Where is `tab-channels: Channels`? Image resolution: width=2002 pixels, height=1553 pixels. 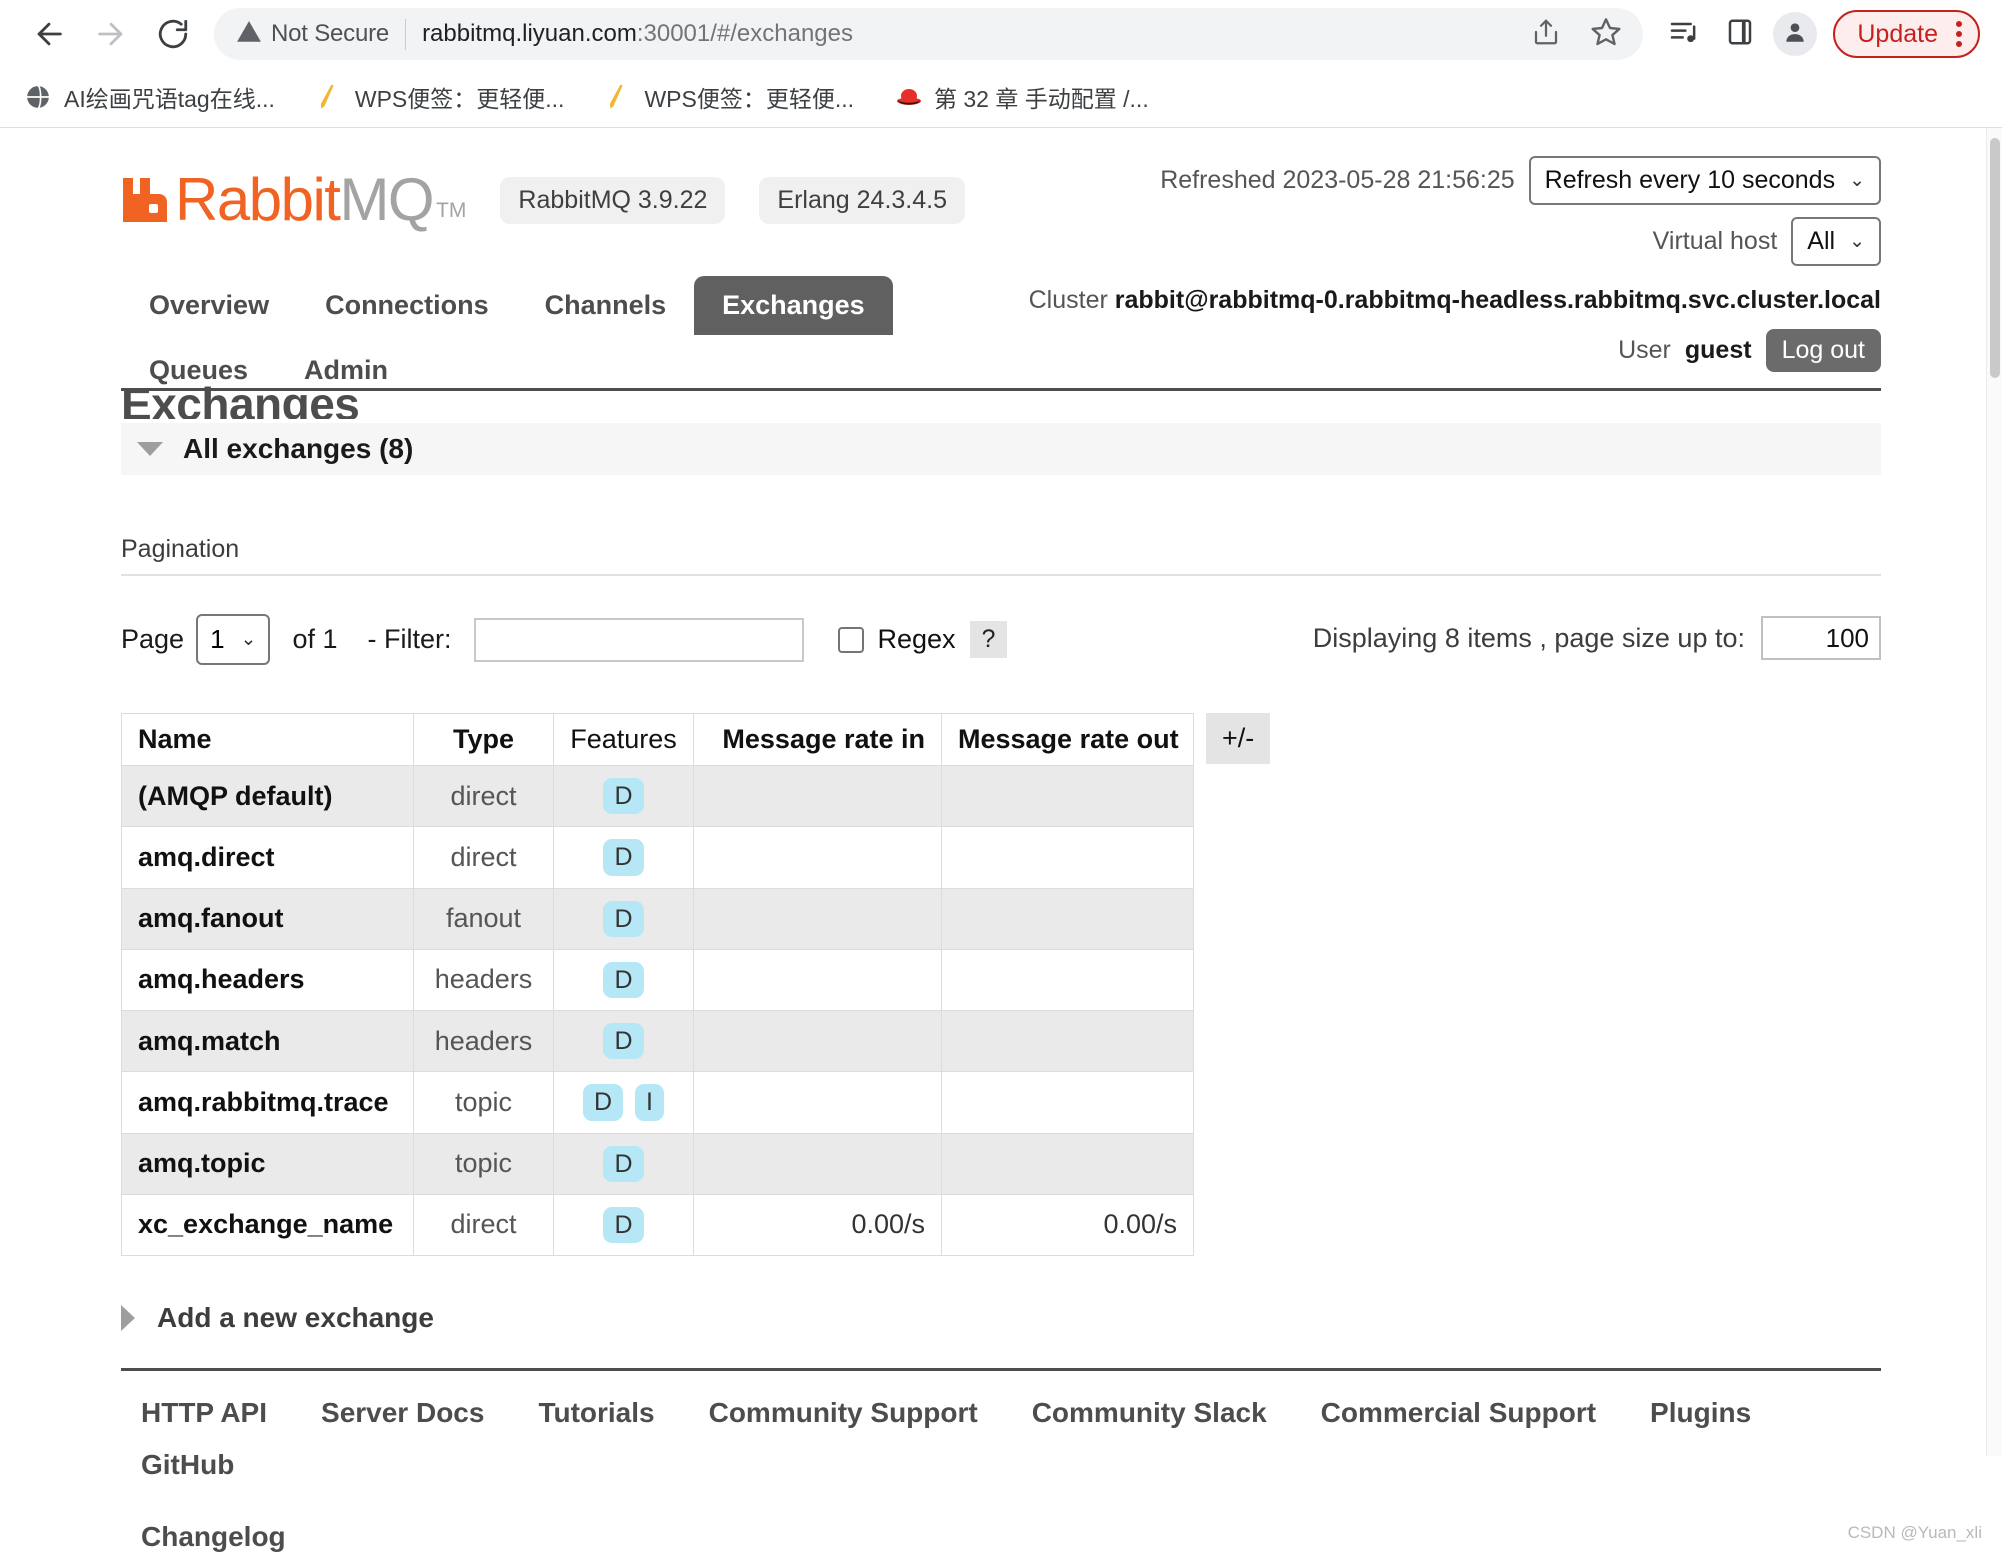 tab-channels: Channels is located at coordinates (606, 305).